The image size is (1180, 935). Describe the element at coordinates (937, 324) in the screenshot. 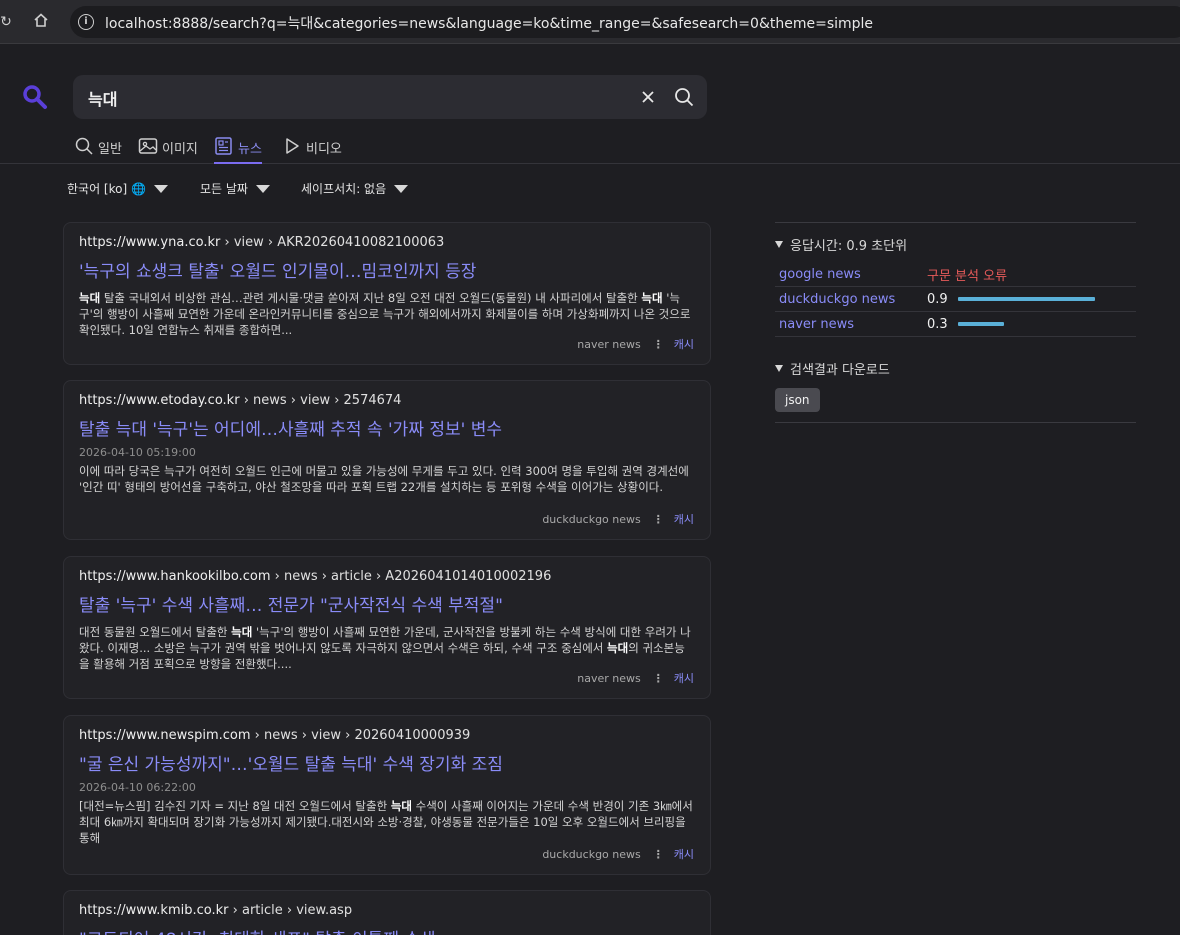

I see `engine-time: 0.3` at that location.